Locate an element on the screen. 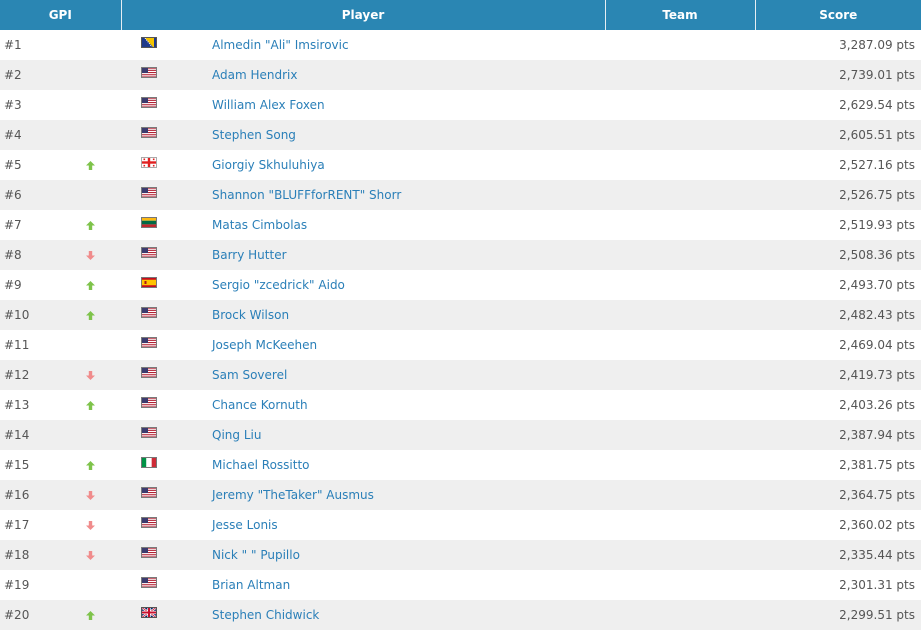 The image size is (923, 632). table-row: #5 Giorgiy Skhuluhiya 2,527.16 pts is located at coordinates (460, 165).